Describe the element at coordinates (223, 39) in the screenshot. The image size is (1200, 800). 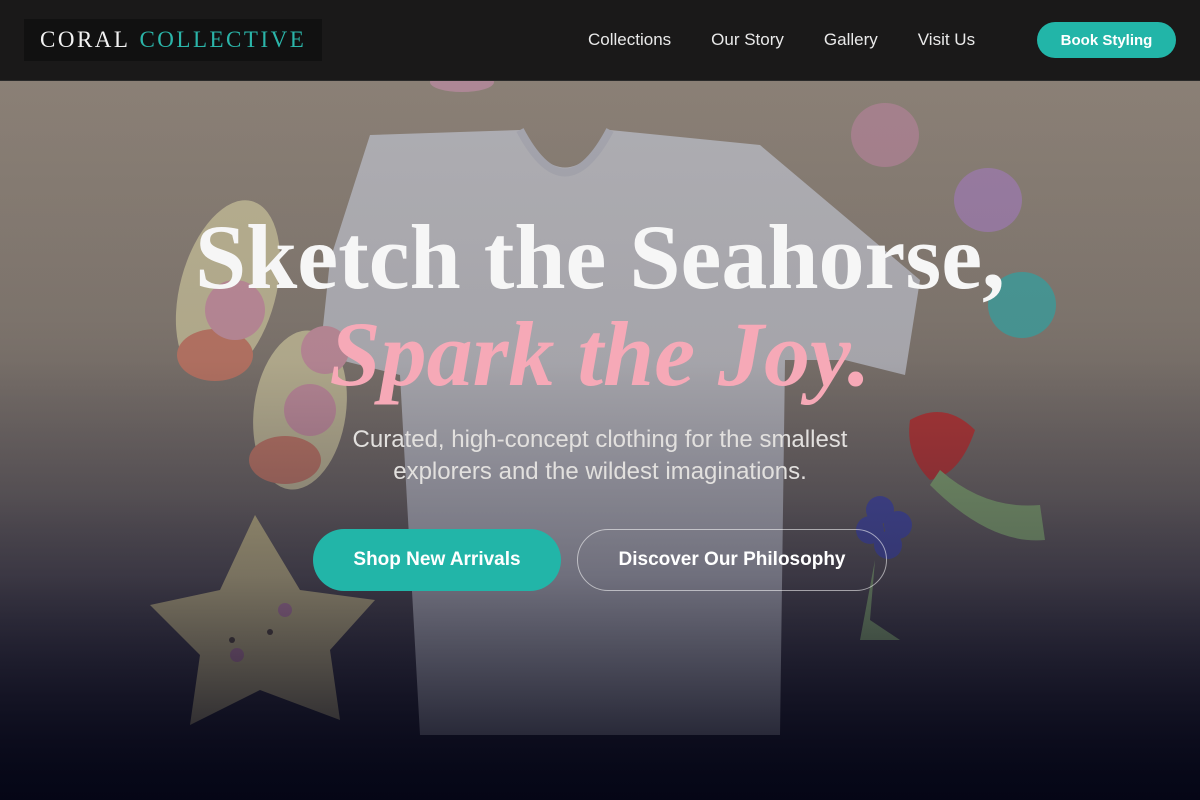
I see `brand-name-accent: COLLECTIVE` at that location.